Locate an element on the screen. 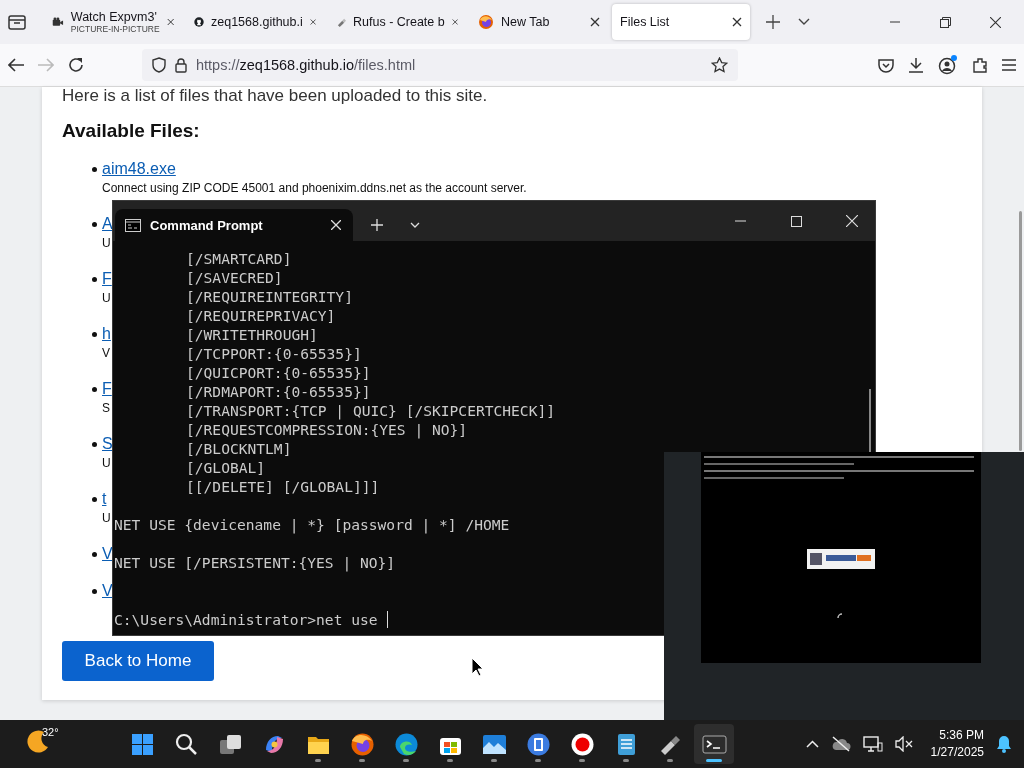 This screenshot has width=1024, height=768. address-bar: https://zeq1568.github.io/files.html is located at coordinates (440, 65).